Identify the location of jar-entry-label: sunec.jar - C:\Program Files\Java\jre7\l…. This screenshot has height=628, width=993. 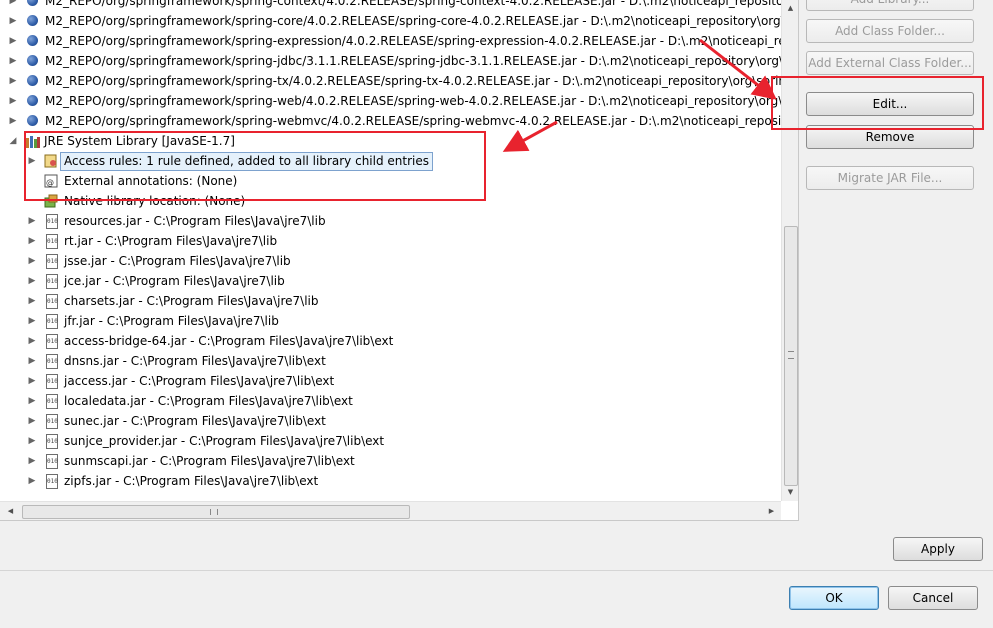
(195, 421).